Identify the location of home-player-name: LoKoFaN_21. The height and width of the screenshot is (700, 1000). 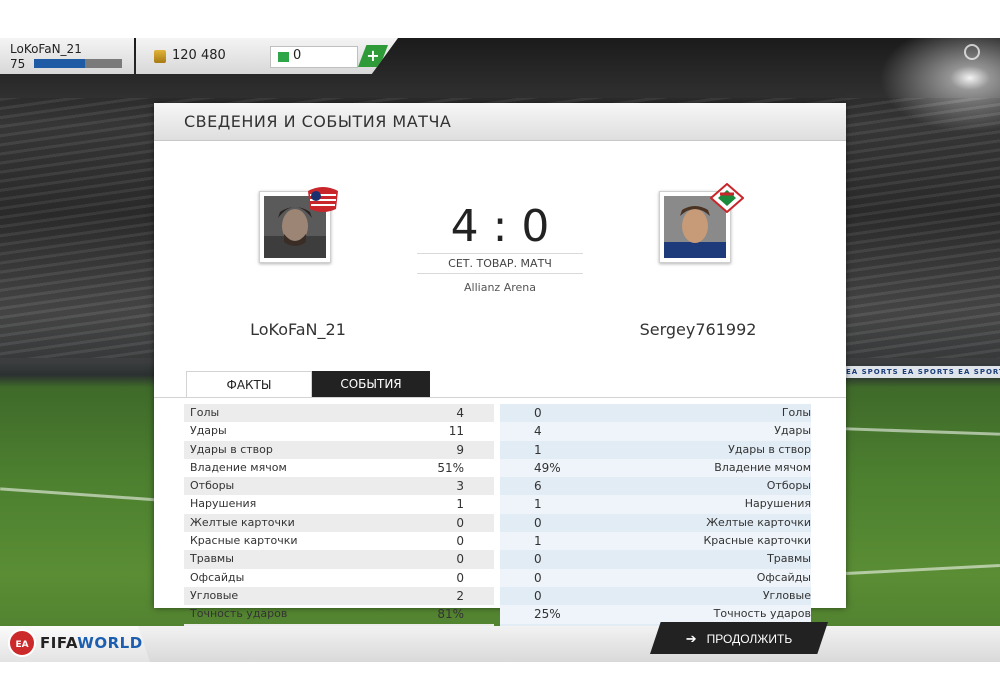
(298, 329).